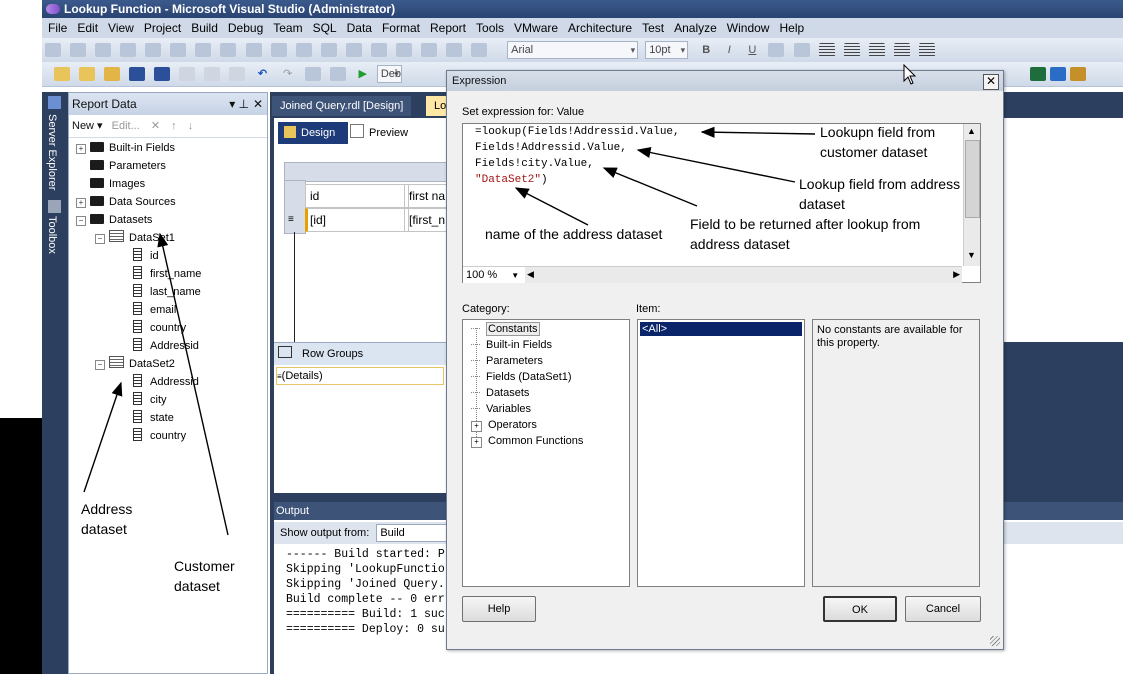  Describe the element at coordinates (650, 187) in the screenshot. I see `arrow-field-returned` at that location.